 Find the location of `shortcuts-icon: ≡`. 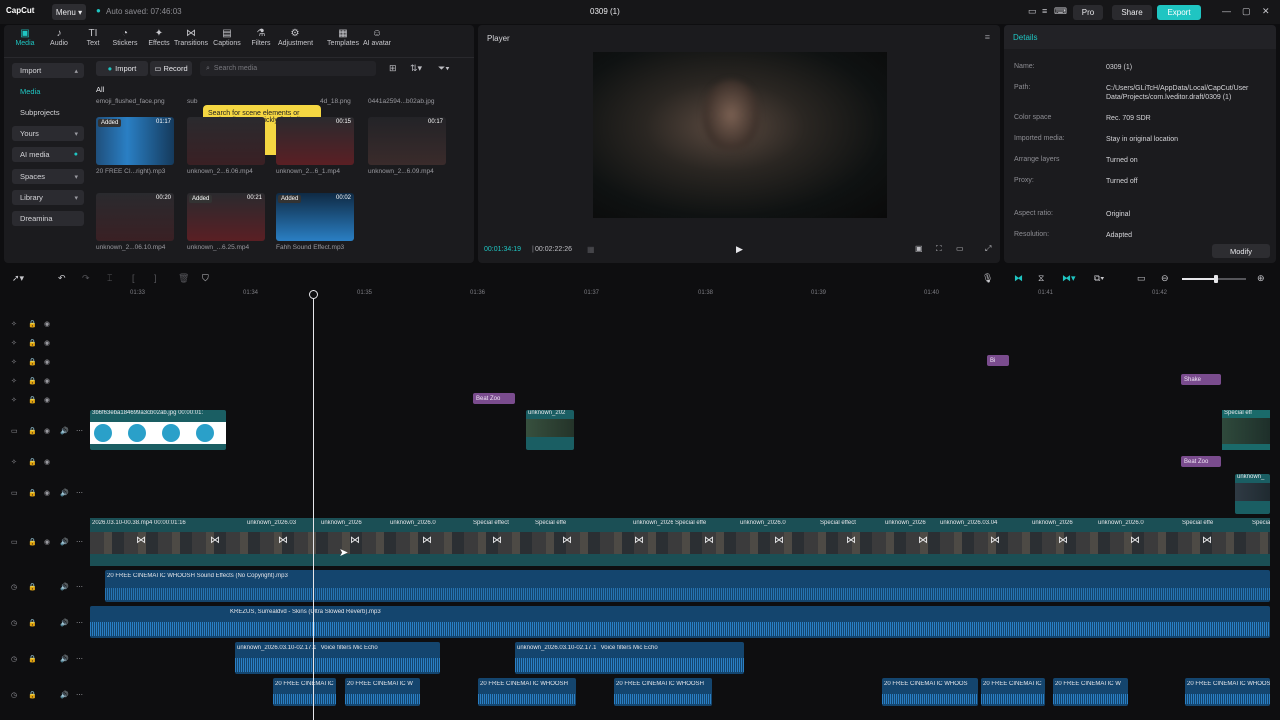

shortcuts-icon: ≡ is located at coordinates (1044, 11).